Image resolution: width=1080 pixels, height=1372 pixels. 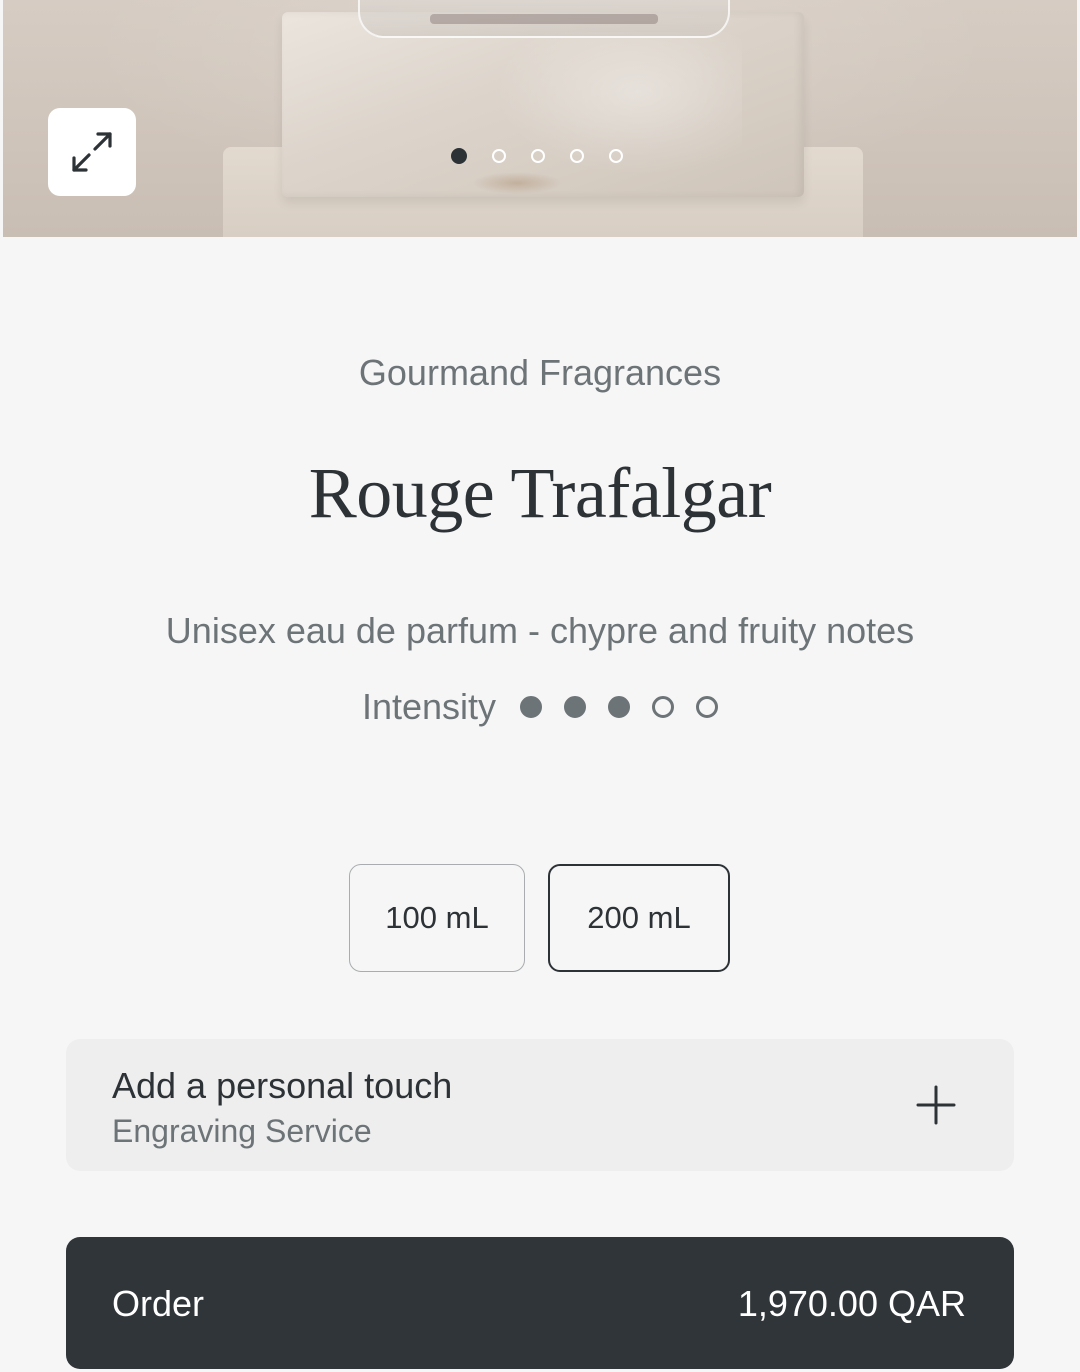 I want to click on intensity-dots, so click(x=619, y=707).